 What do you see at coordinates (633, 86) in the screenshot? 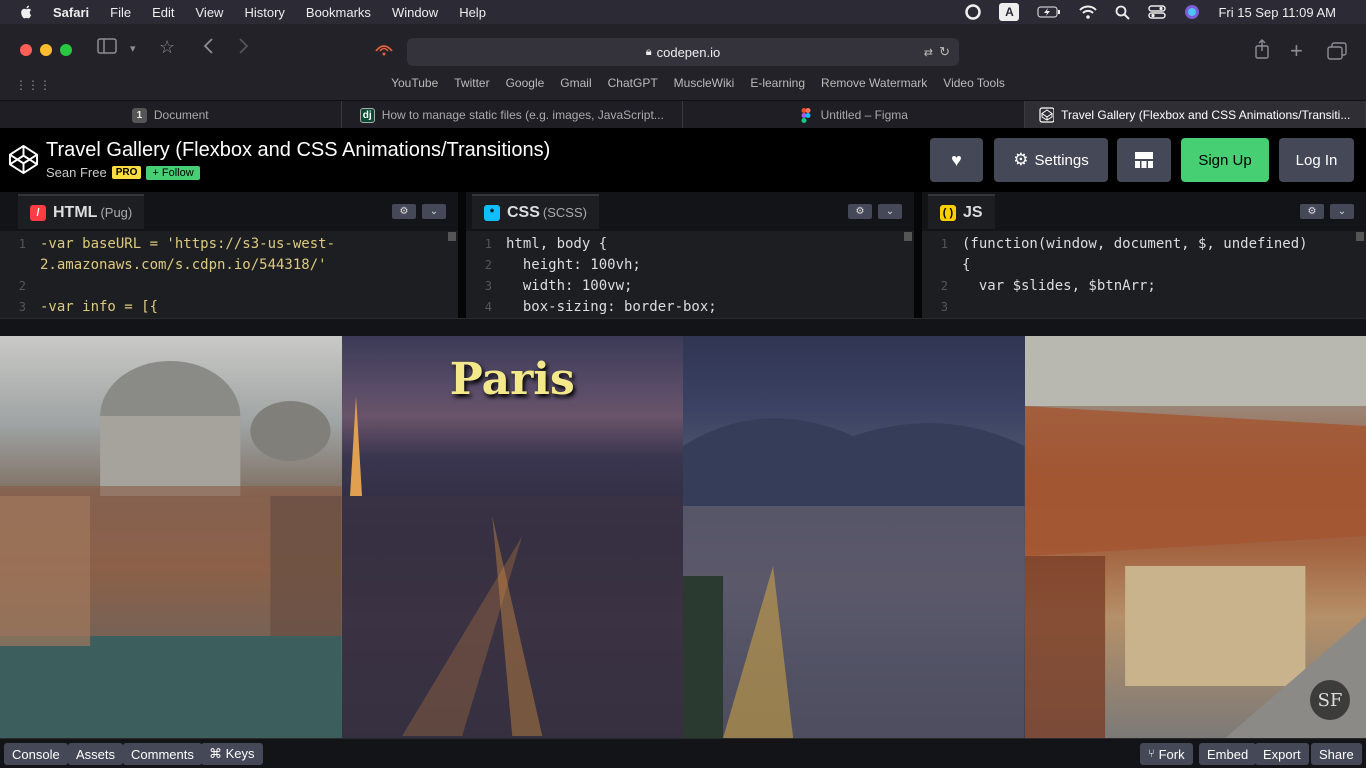
I see `favorite-chatgpt: ChatGPT` at bounding box center [633, 86].